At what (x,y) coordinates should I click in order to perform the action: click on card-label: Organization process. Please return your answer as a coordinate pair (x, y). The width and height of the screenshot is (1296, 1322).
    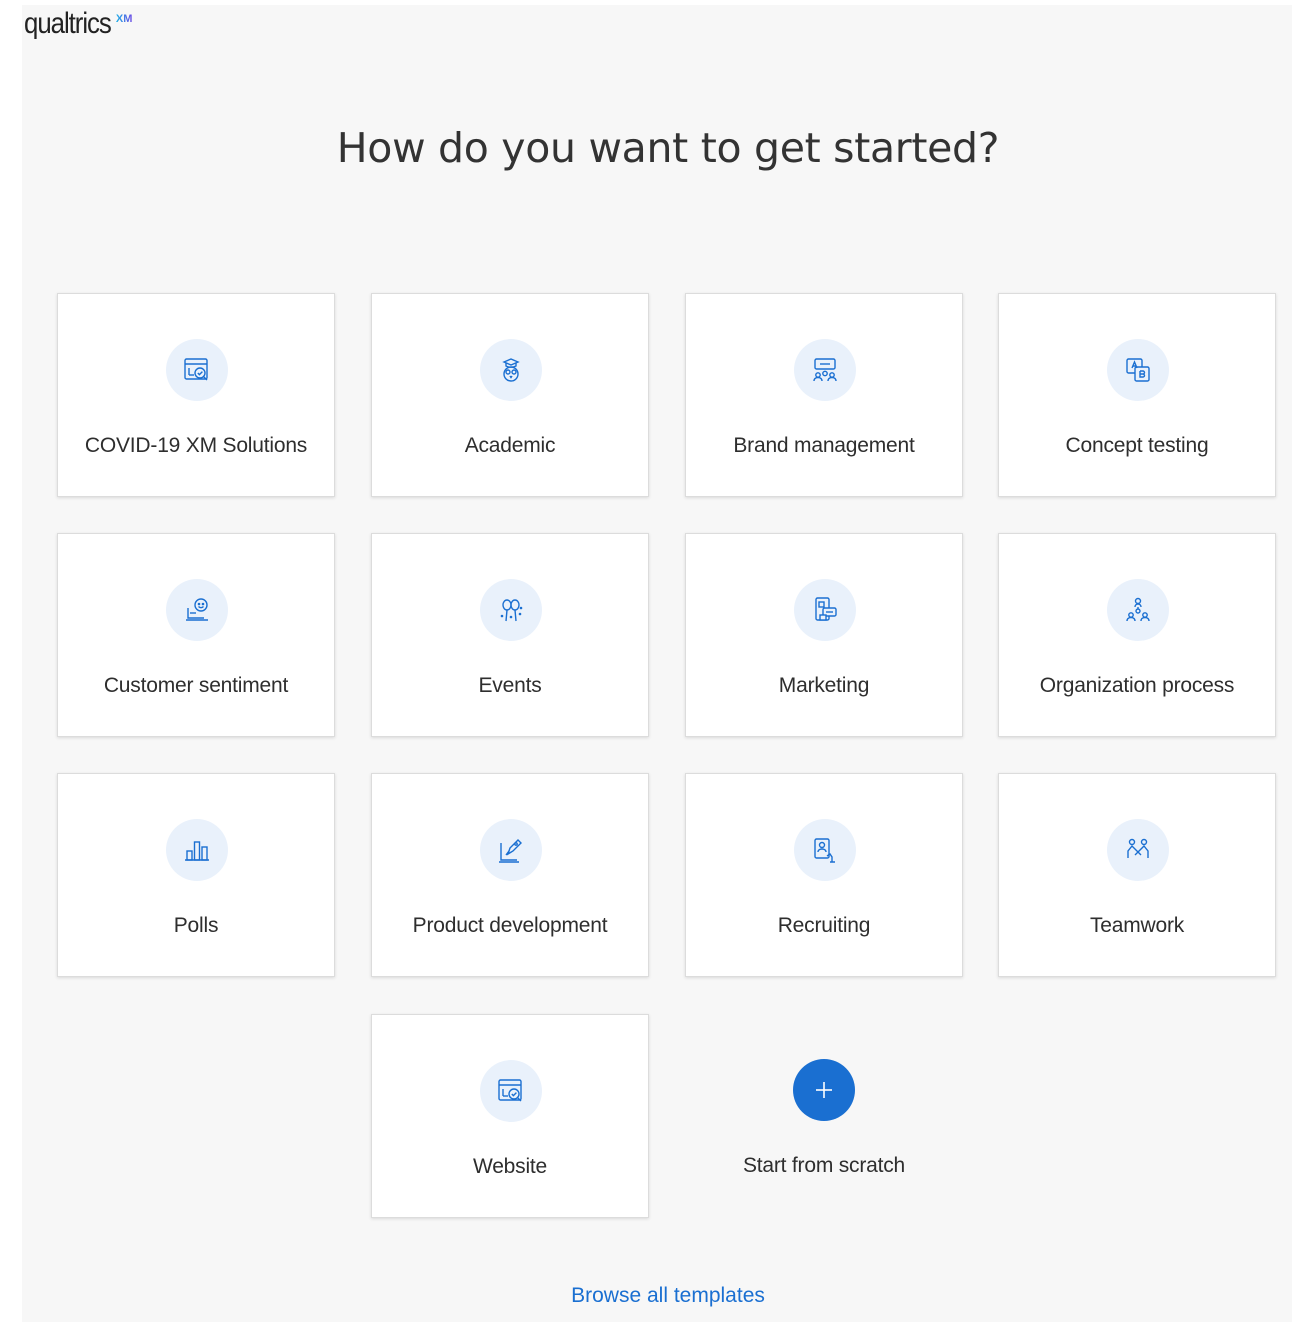
    Looking at the image, I should click on (1137, 685).